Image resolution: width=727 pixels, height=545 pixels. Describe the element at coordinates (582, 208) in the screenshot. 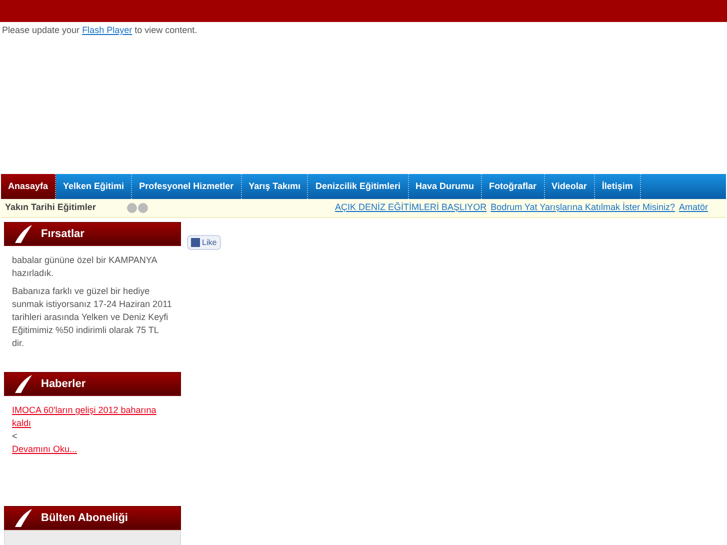

I see `ticker-link: Bodrum Yat Yarışlarına Katılmak İster Misiniz?` at that location.